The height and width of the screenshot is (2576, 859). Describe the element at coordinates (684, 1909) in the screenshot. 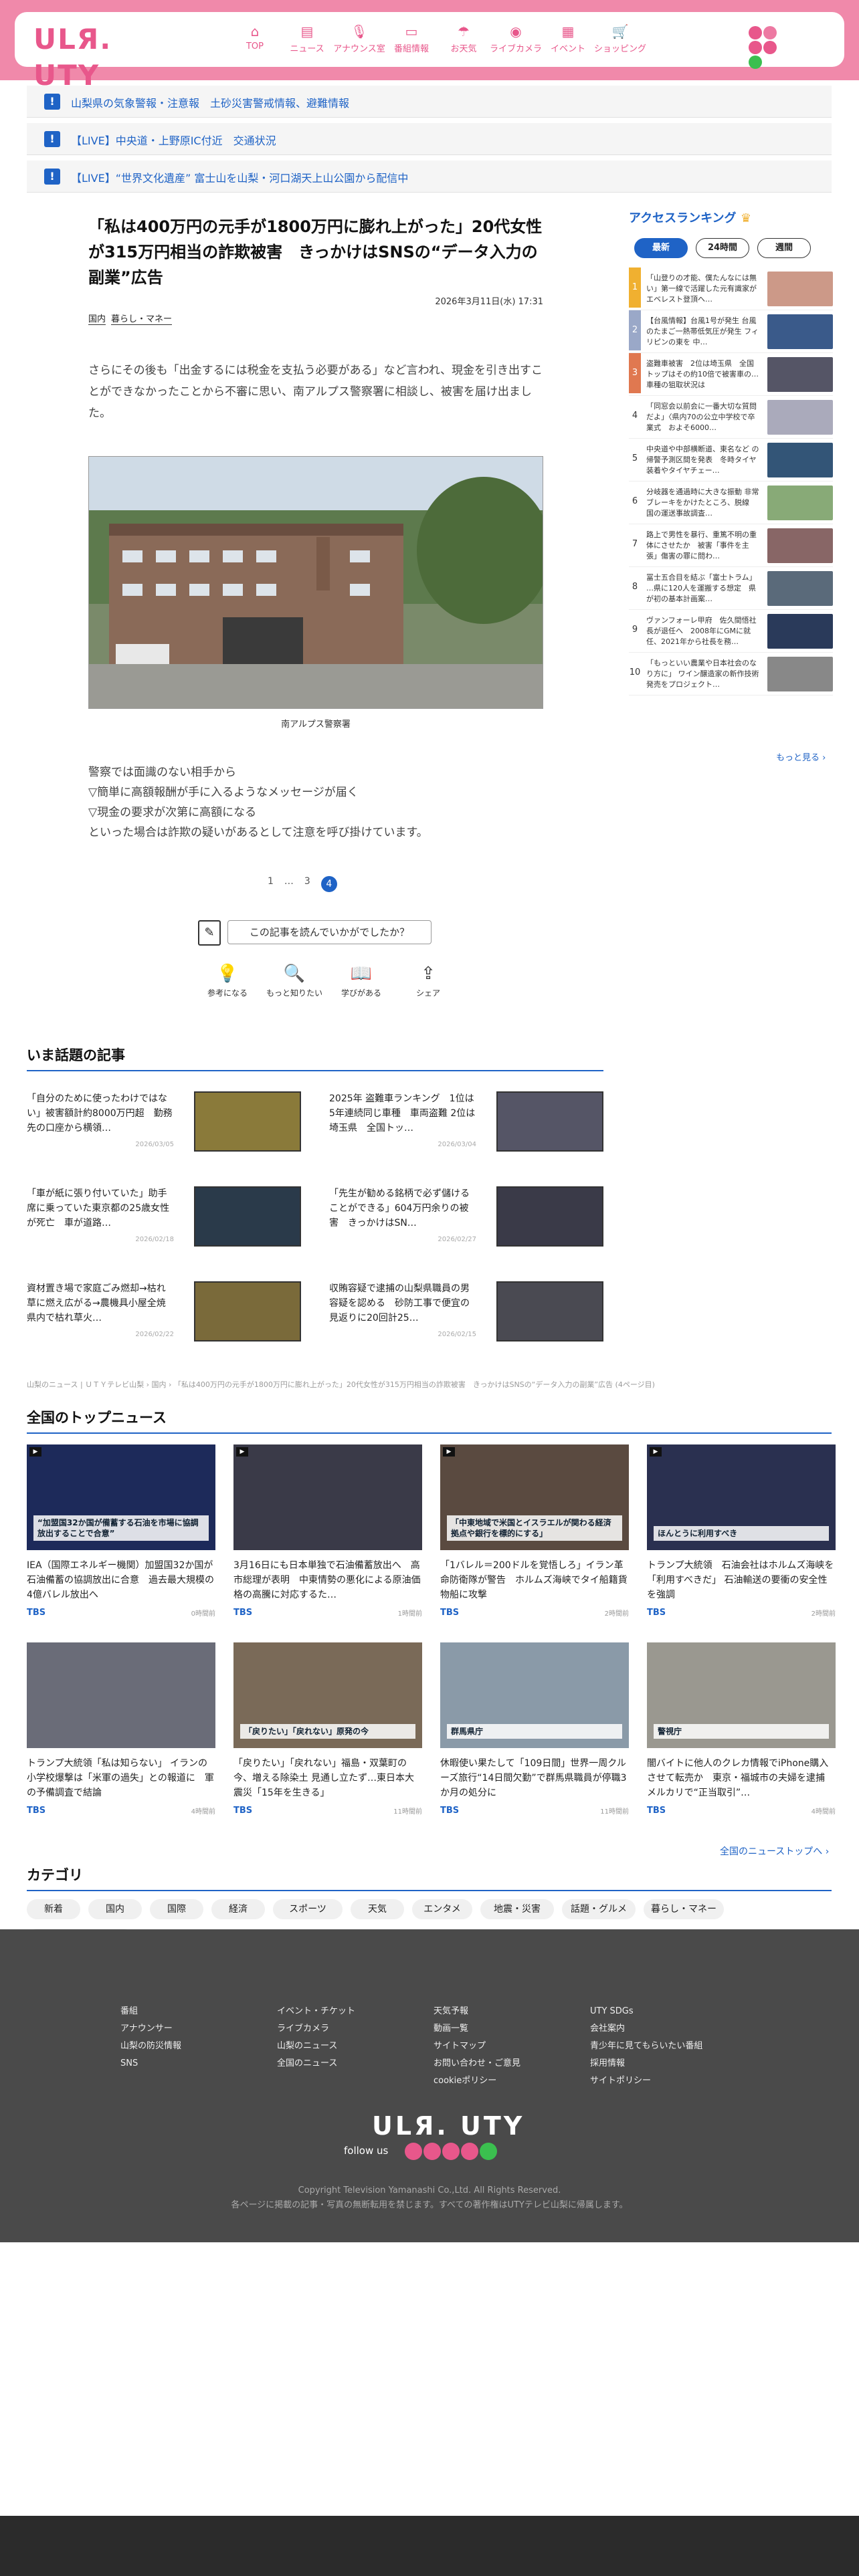

I see `category-chip: 暮らし・マネー` at that location.